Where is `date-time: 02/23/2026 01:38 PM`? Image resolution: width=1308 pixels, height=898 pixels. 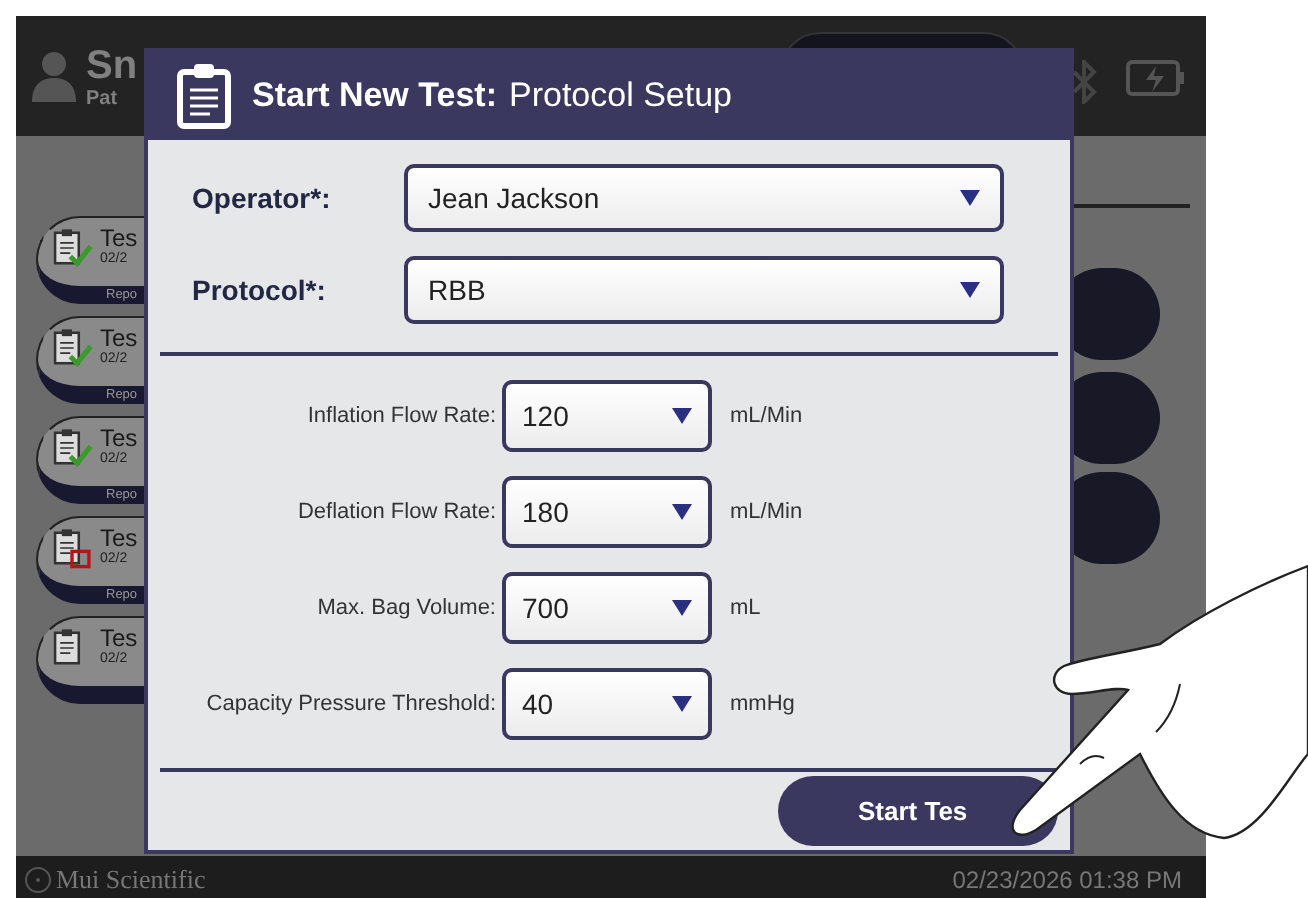
date-time: 02/23/2026 01:38 PM is located at coordinates (1067, 879).